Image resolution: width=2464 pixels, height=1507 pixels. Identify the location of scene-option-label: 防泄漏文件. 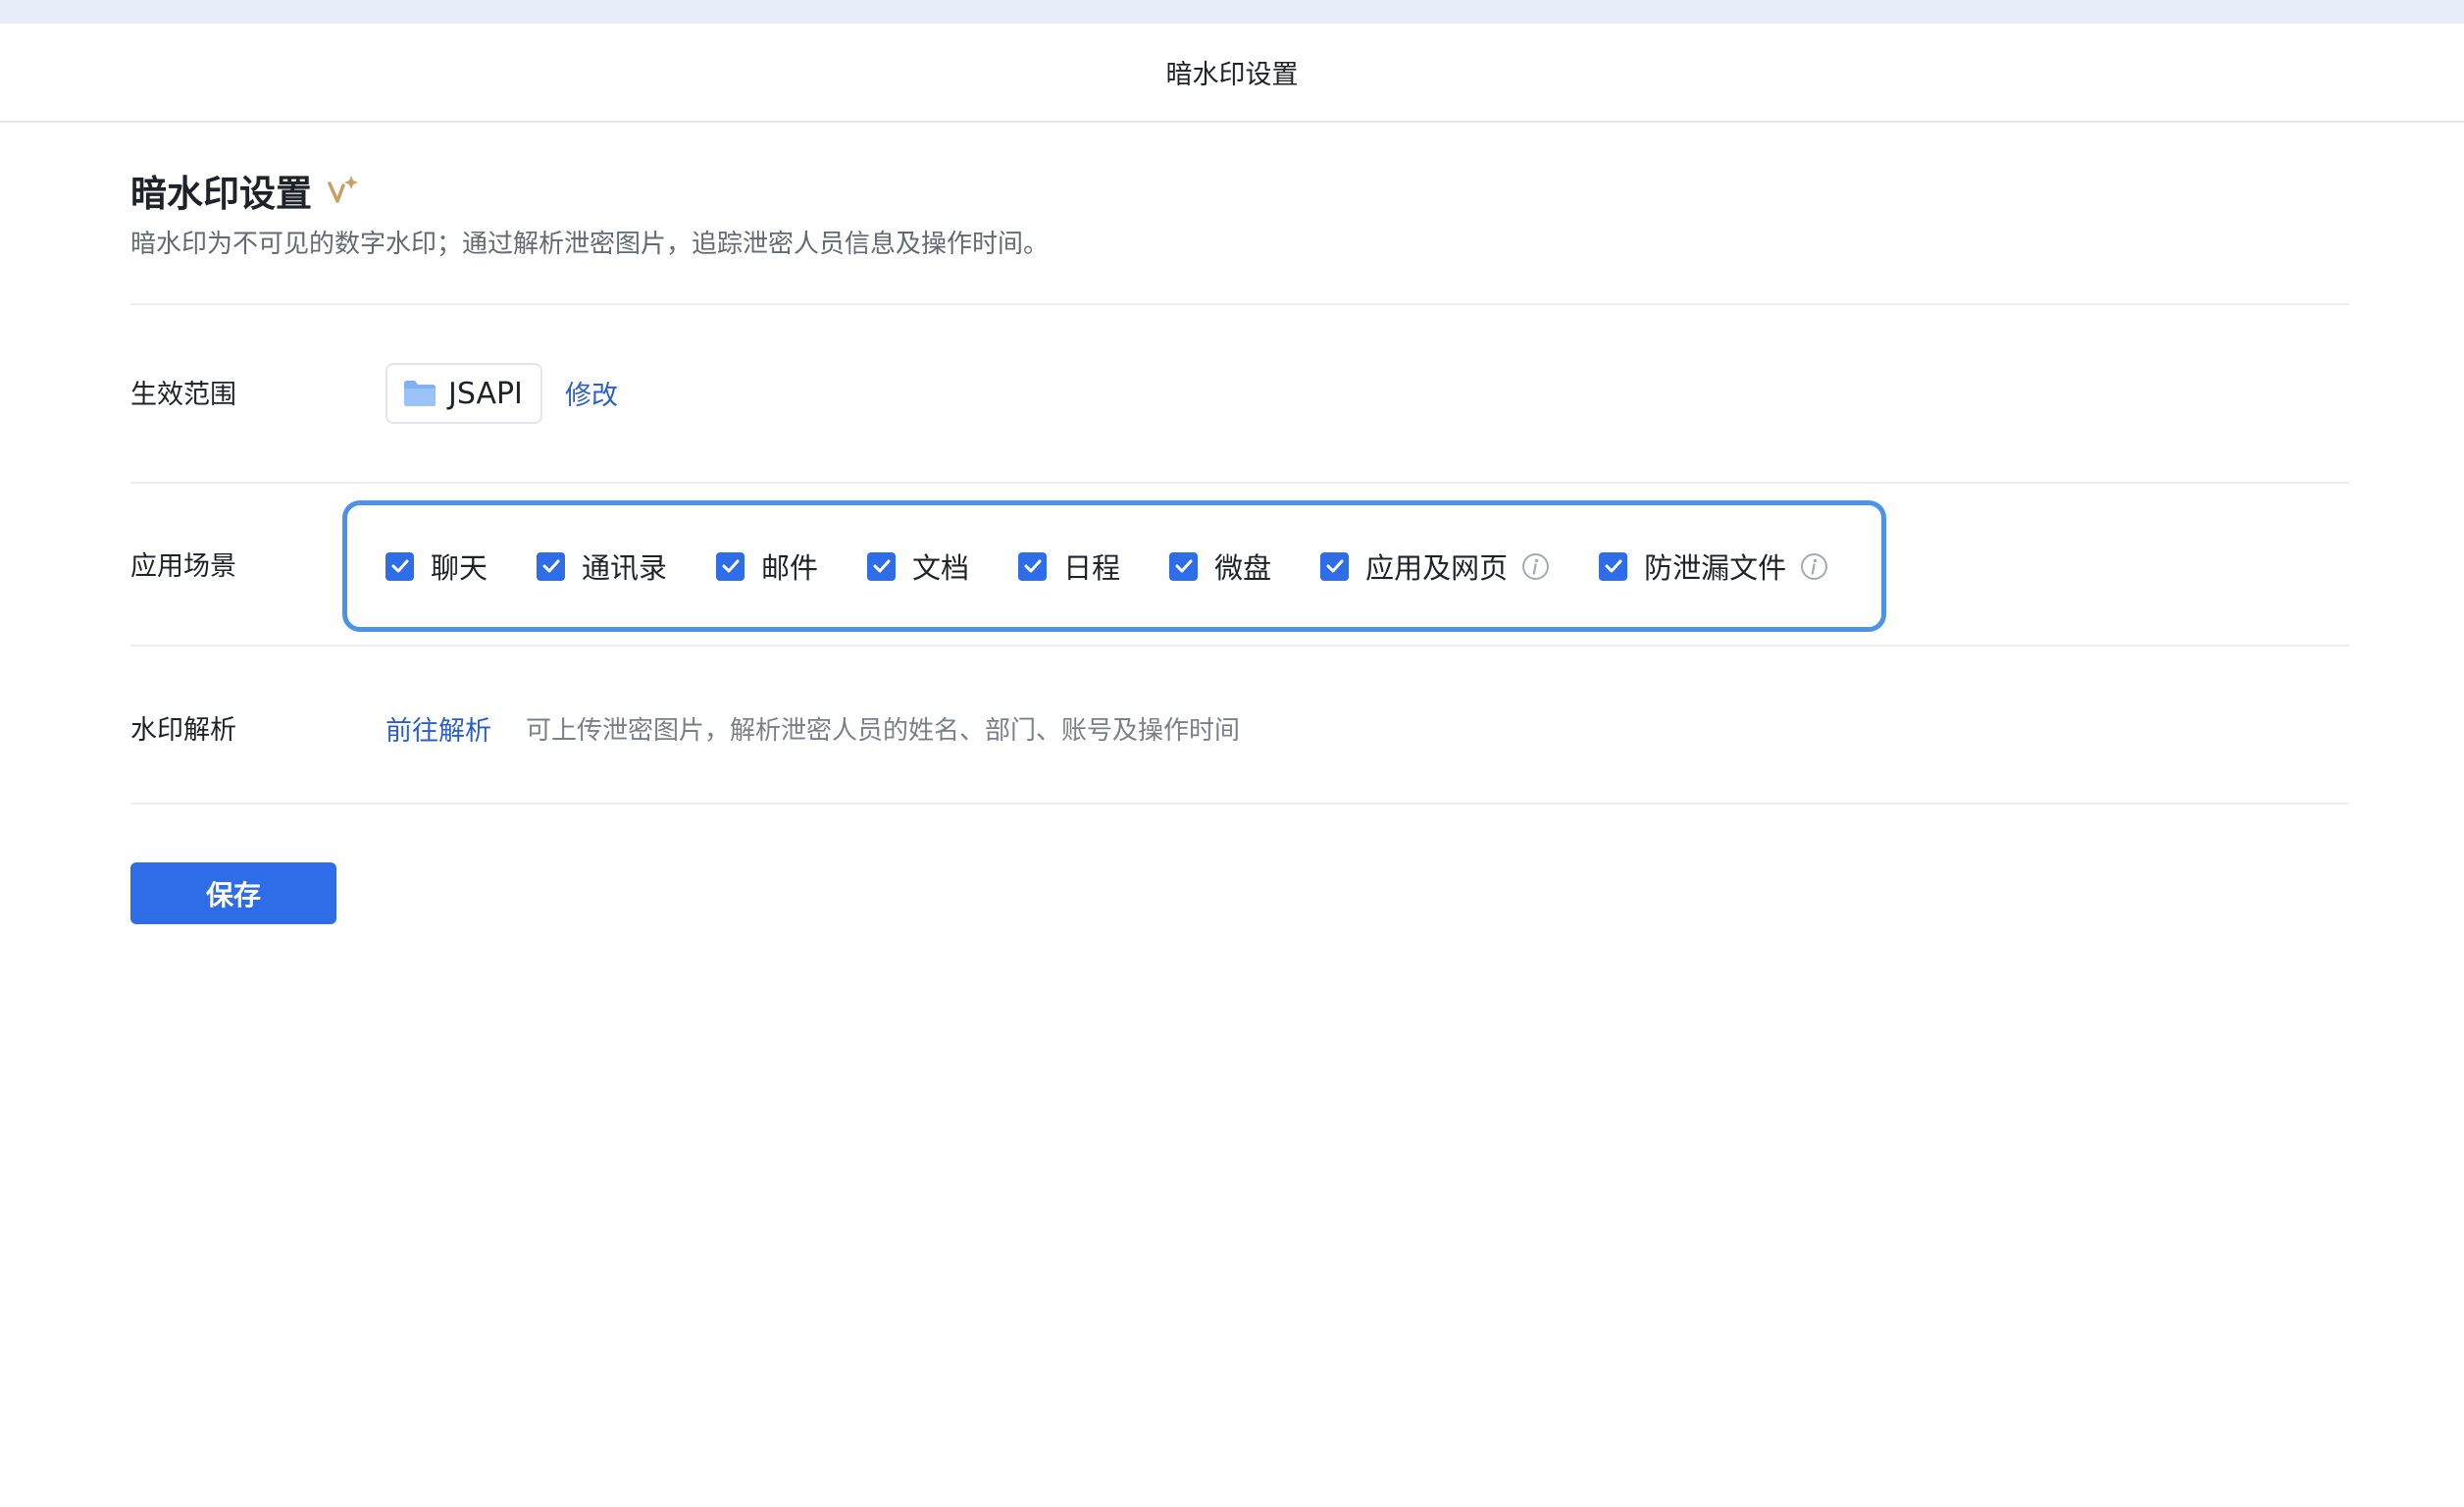
(1715, 568).